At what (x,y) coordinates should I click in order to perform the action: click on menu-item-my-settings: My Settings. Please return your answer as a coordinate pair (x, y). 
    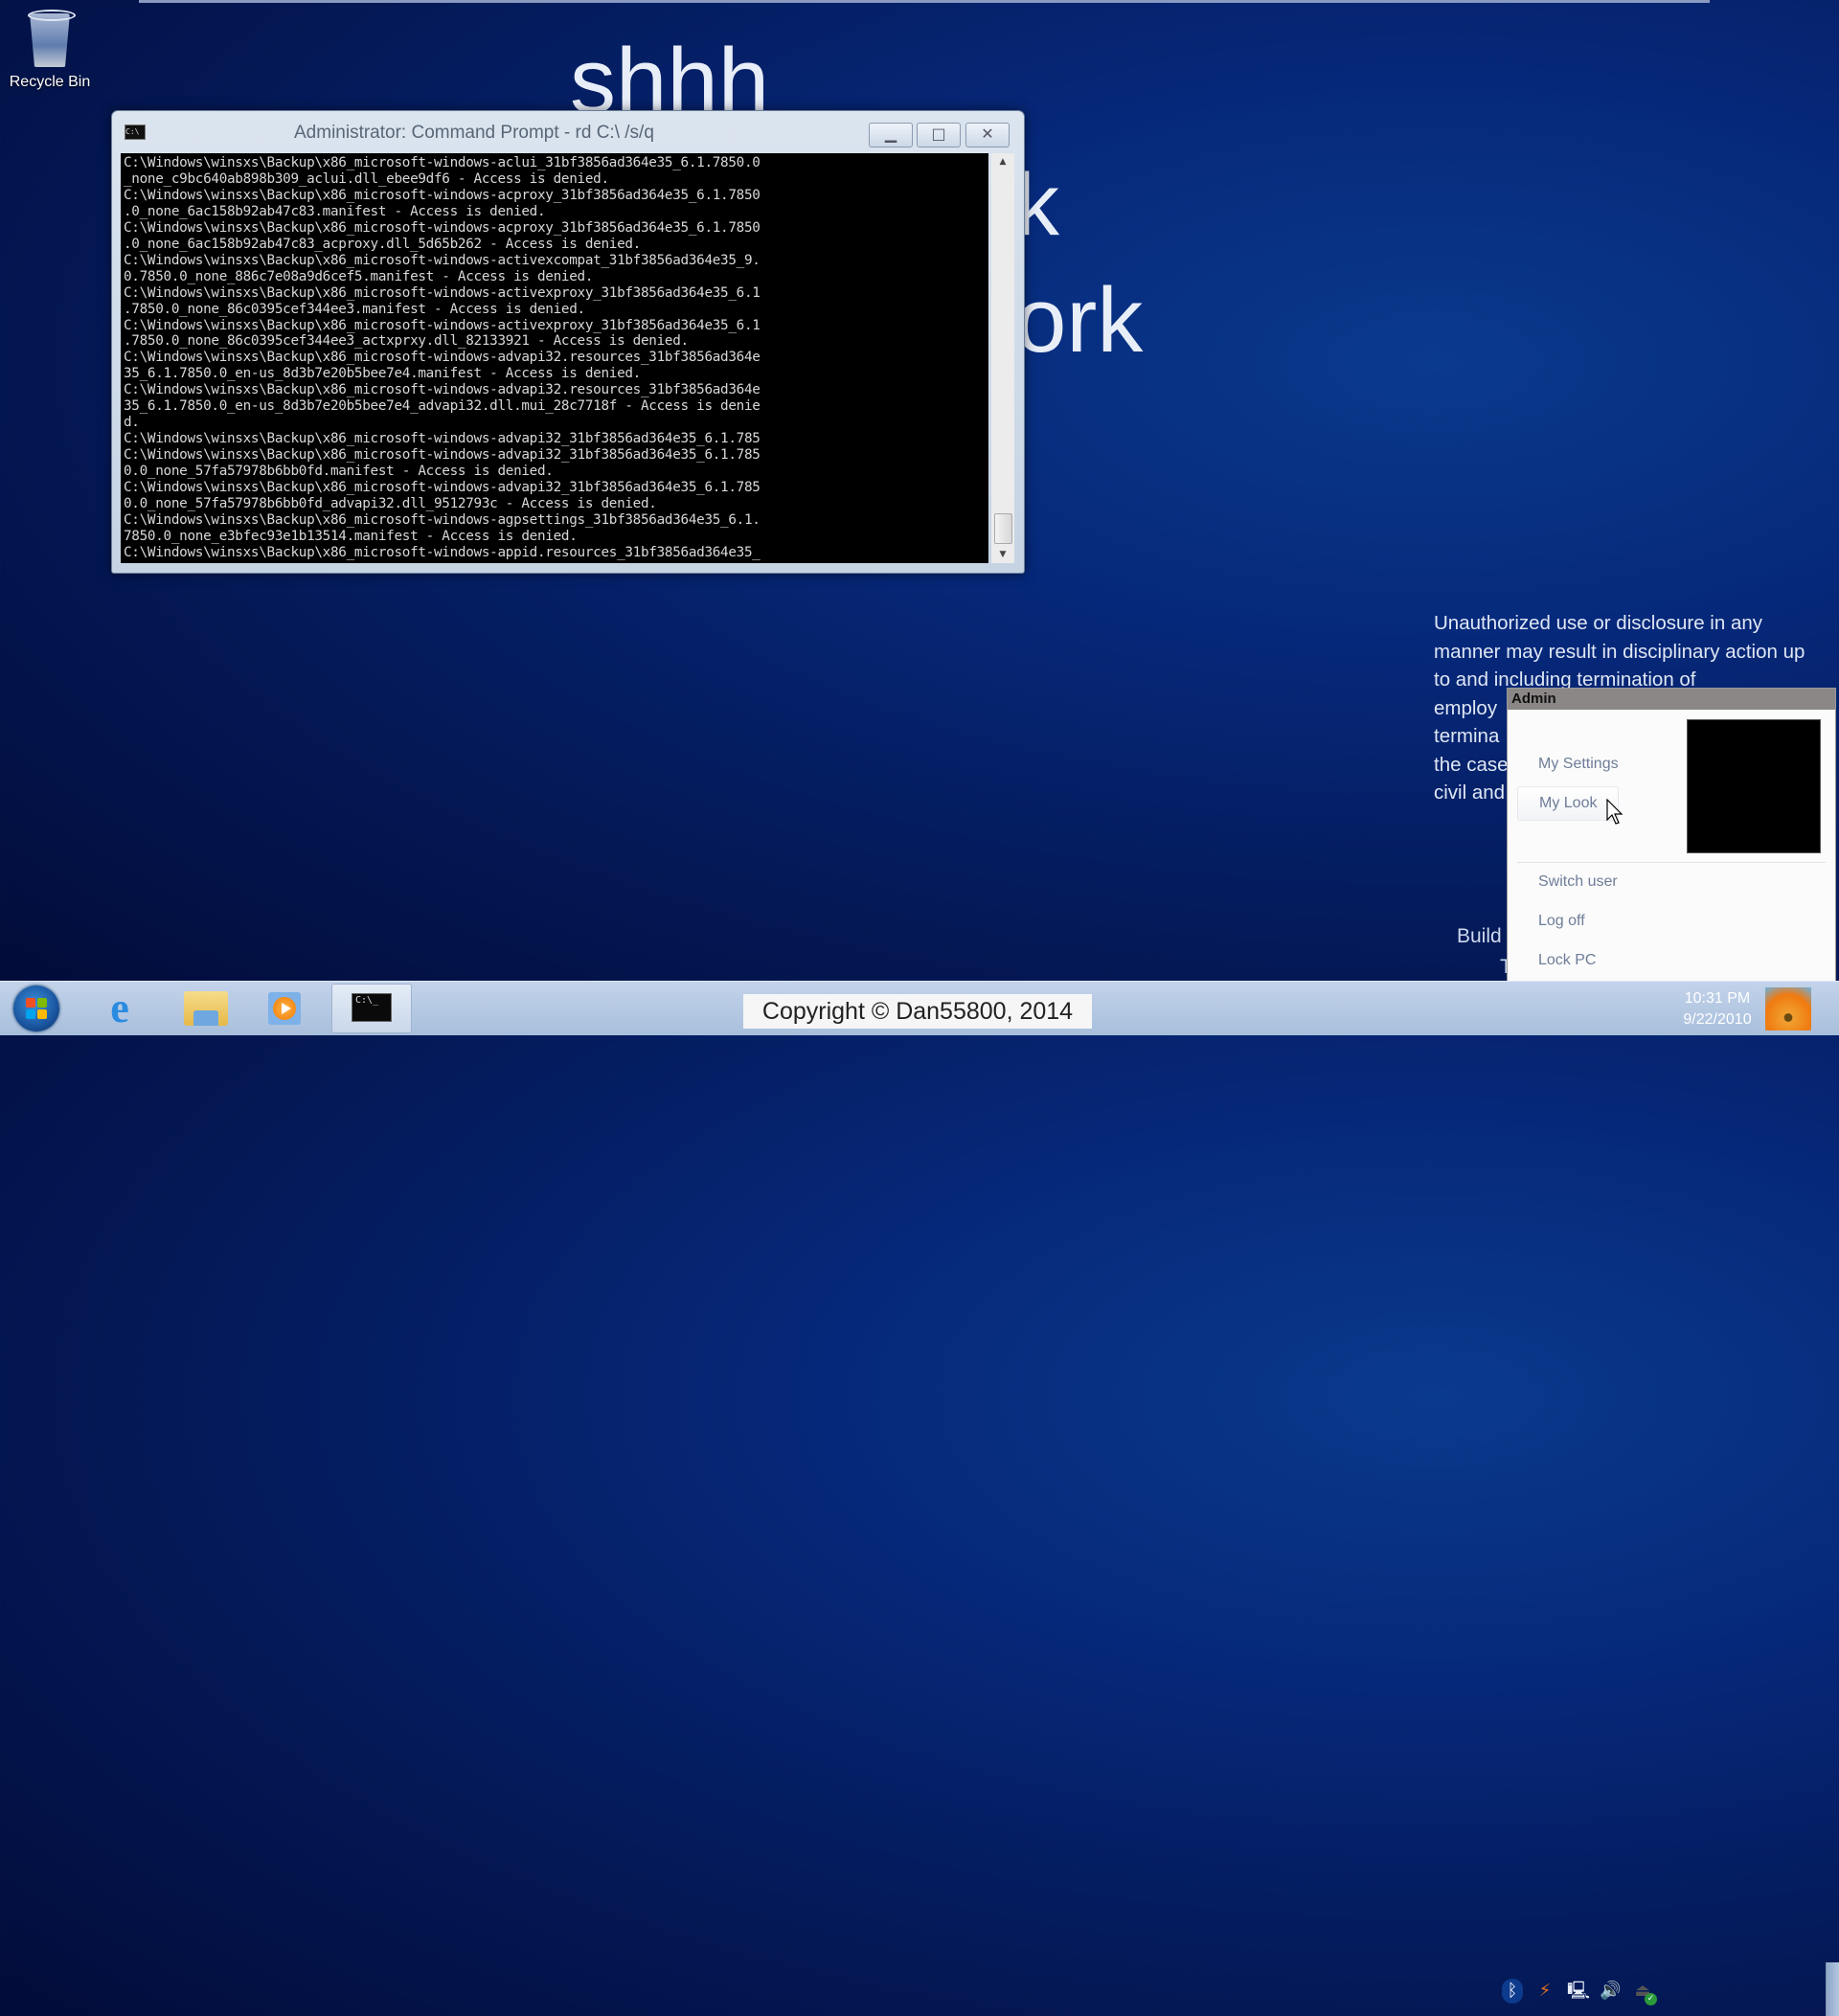
    Looking at the image, I should click on (1578, 764).